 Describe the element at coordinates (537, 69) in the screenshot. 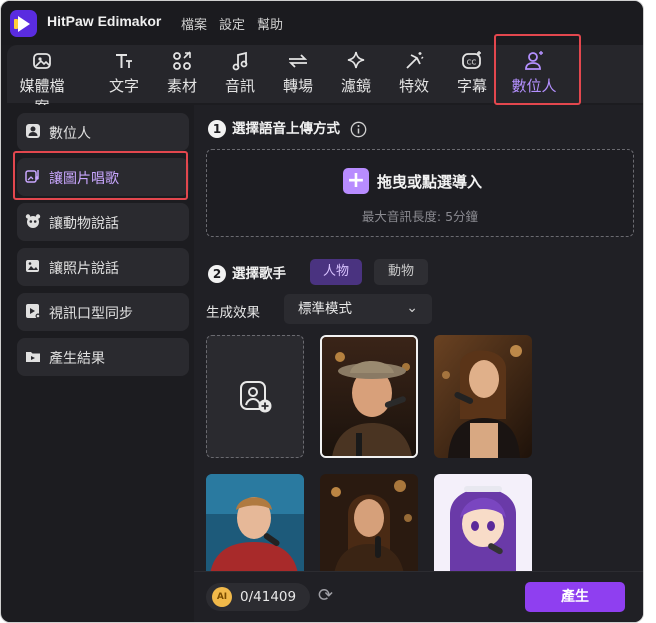

I see `highlight-digital-human-tab` at that location.